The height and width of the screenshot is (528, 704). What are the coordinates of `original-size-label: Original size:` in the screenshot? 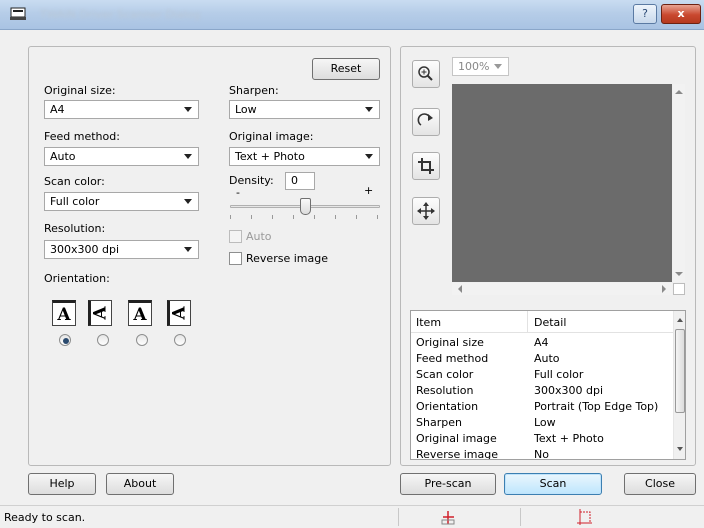 It's located at (80, 90).